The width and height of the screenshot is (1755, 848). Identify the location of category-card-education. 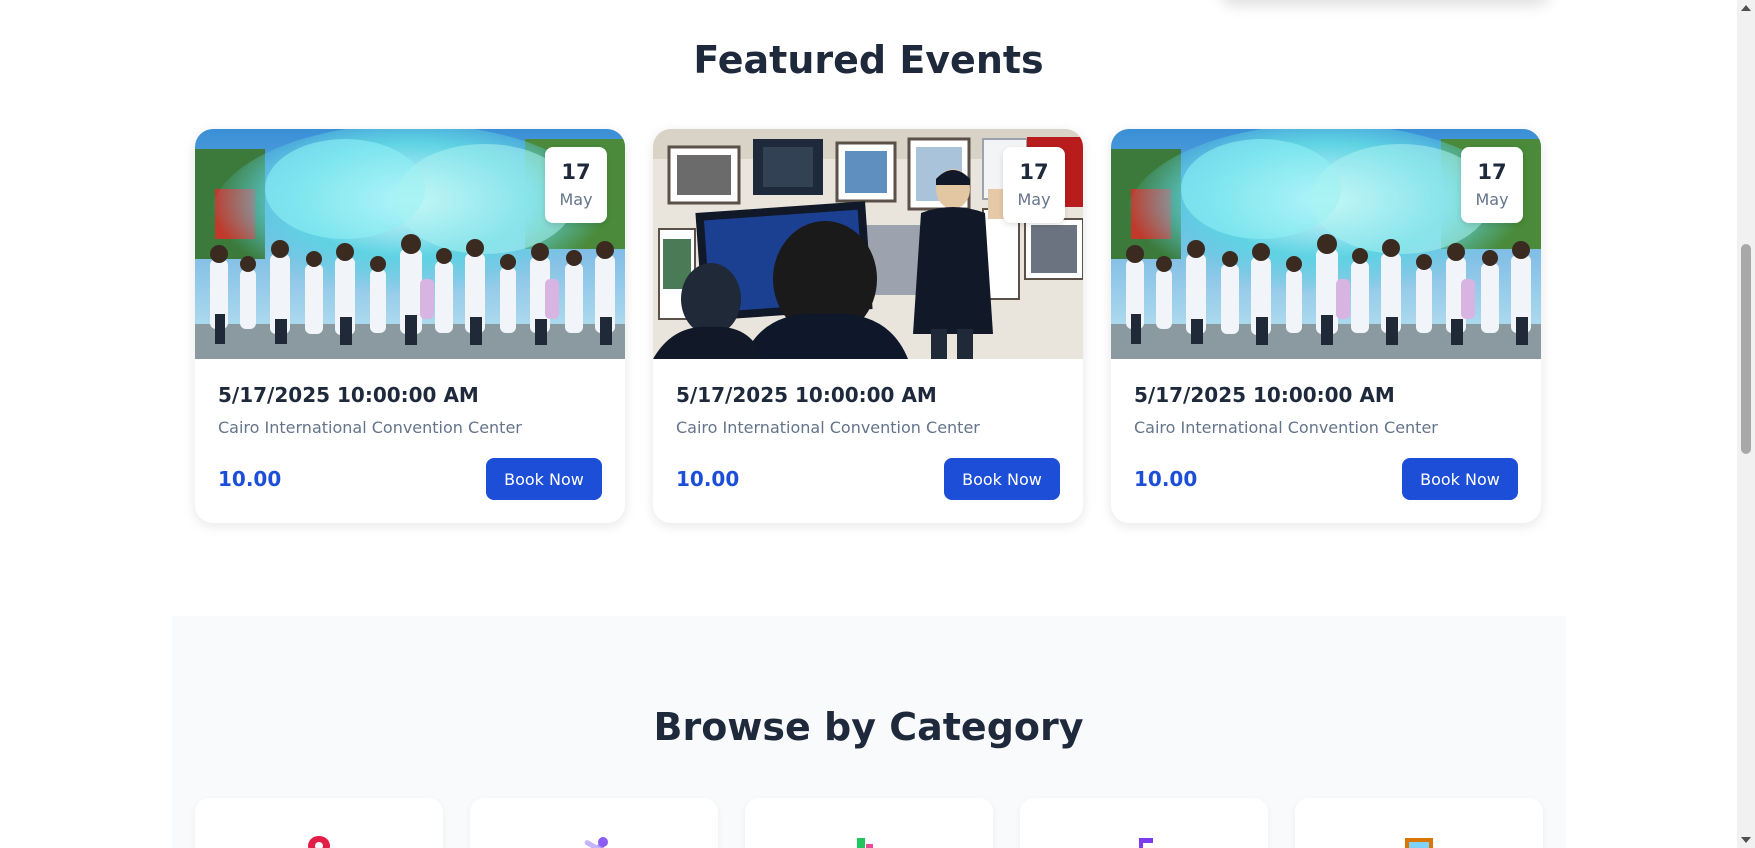
(869, 823).